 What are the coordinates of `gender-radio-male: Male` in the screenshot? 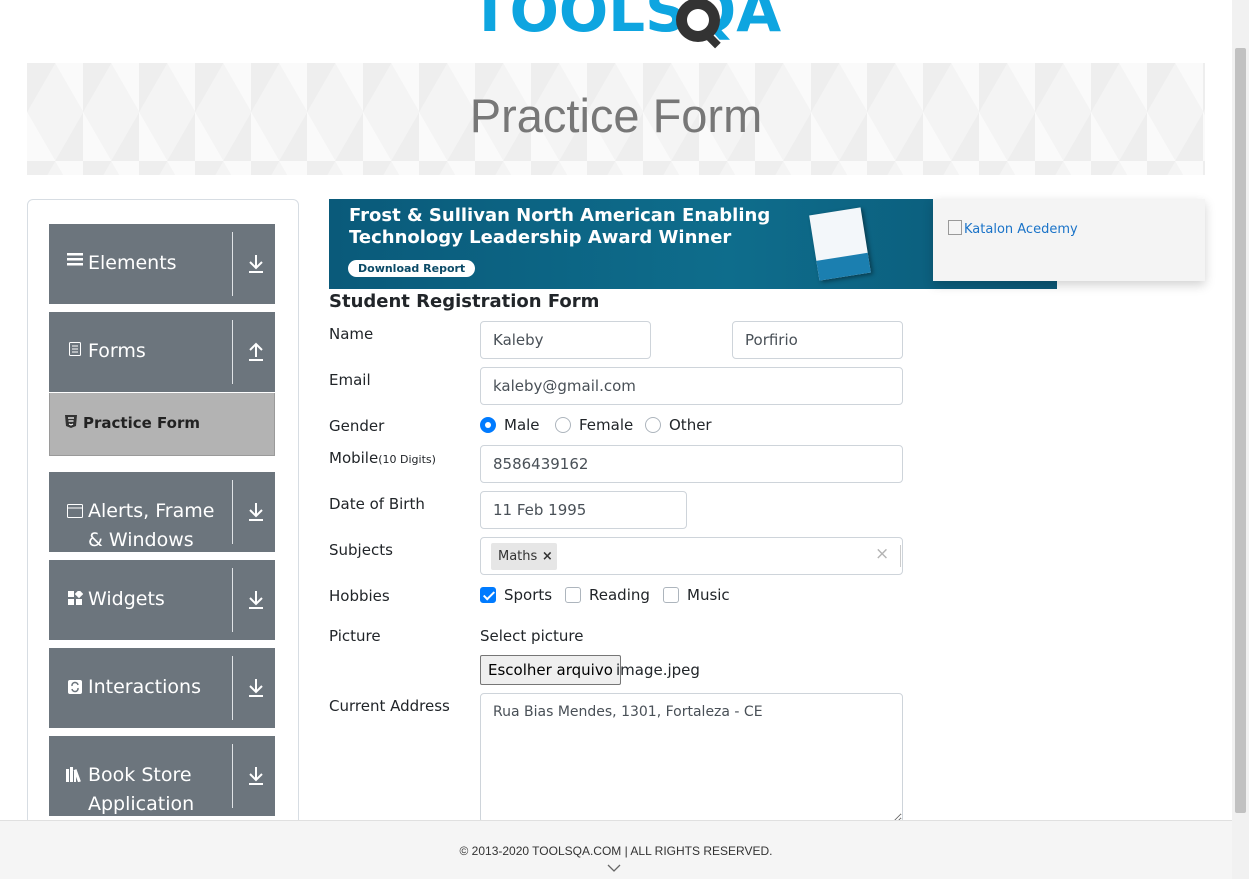 It's located at (510, 425).